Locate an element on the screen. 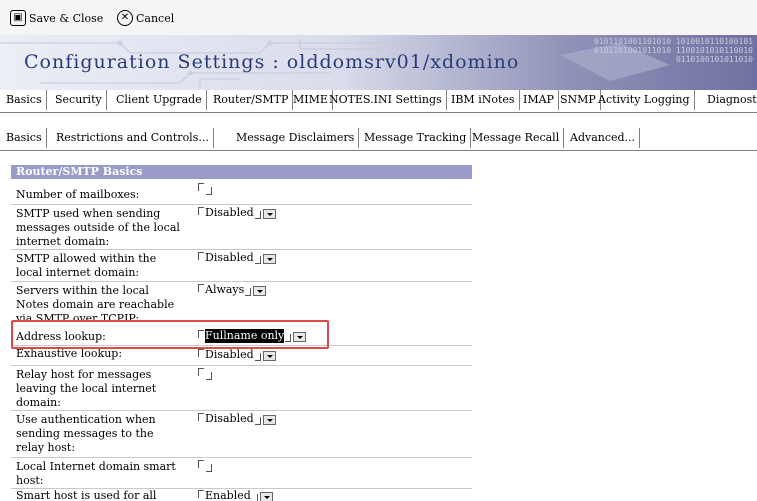 The width and height of the screenshot is (757, 501). subtab-message-tracking: Message Tracking is located at coordinates (416, 138).